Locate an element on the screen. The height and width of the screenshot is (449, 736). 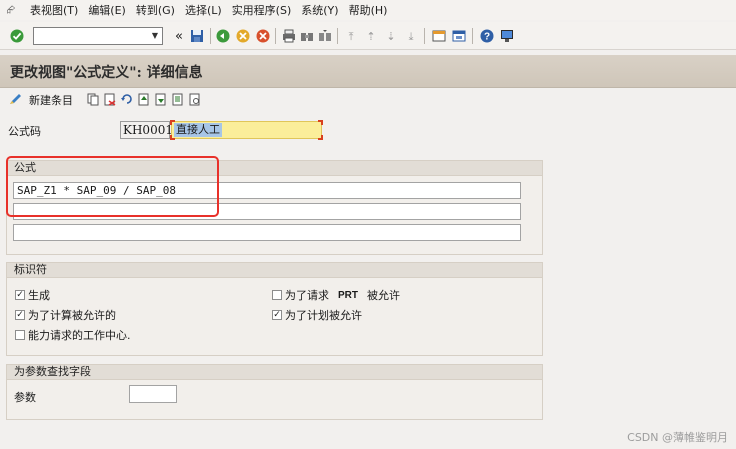
back-icon is located at coordinates (223, 36).